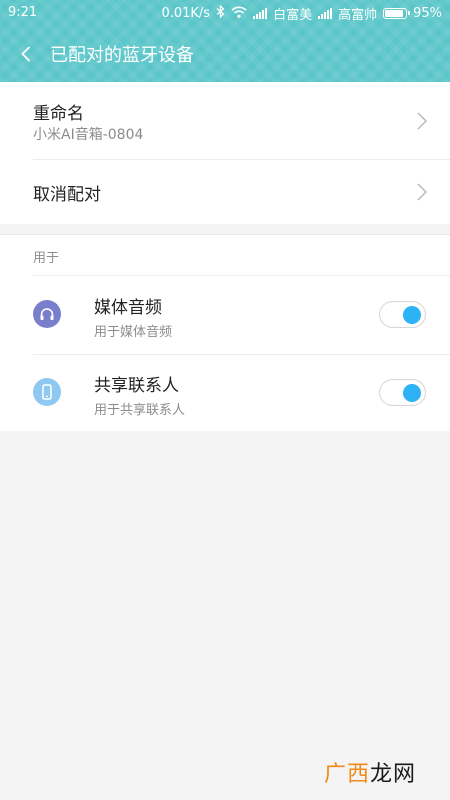  I want to click on wifi-icon, so click(239, 14).